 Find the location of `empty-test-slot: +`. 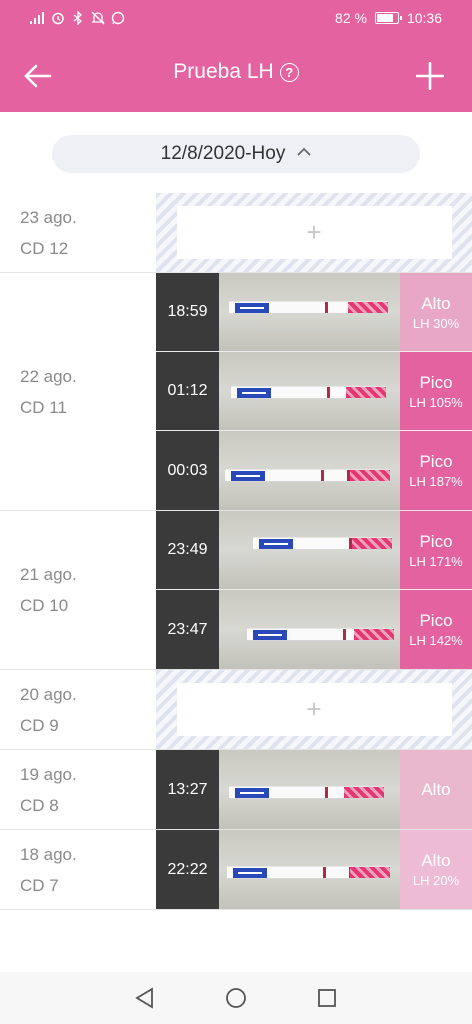

empty-test-slot: + is located at coordinates (314, 709).